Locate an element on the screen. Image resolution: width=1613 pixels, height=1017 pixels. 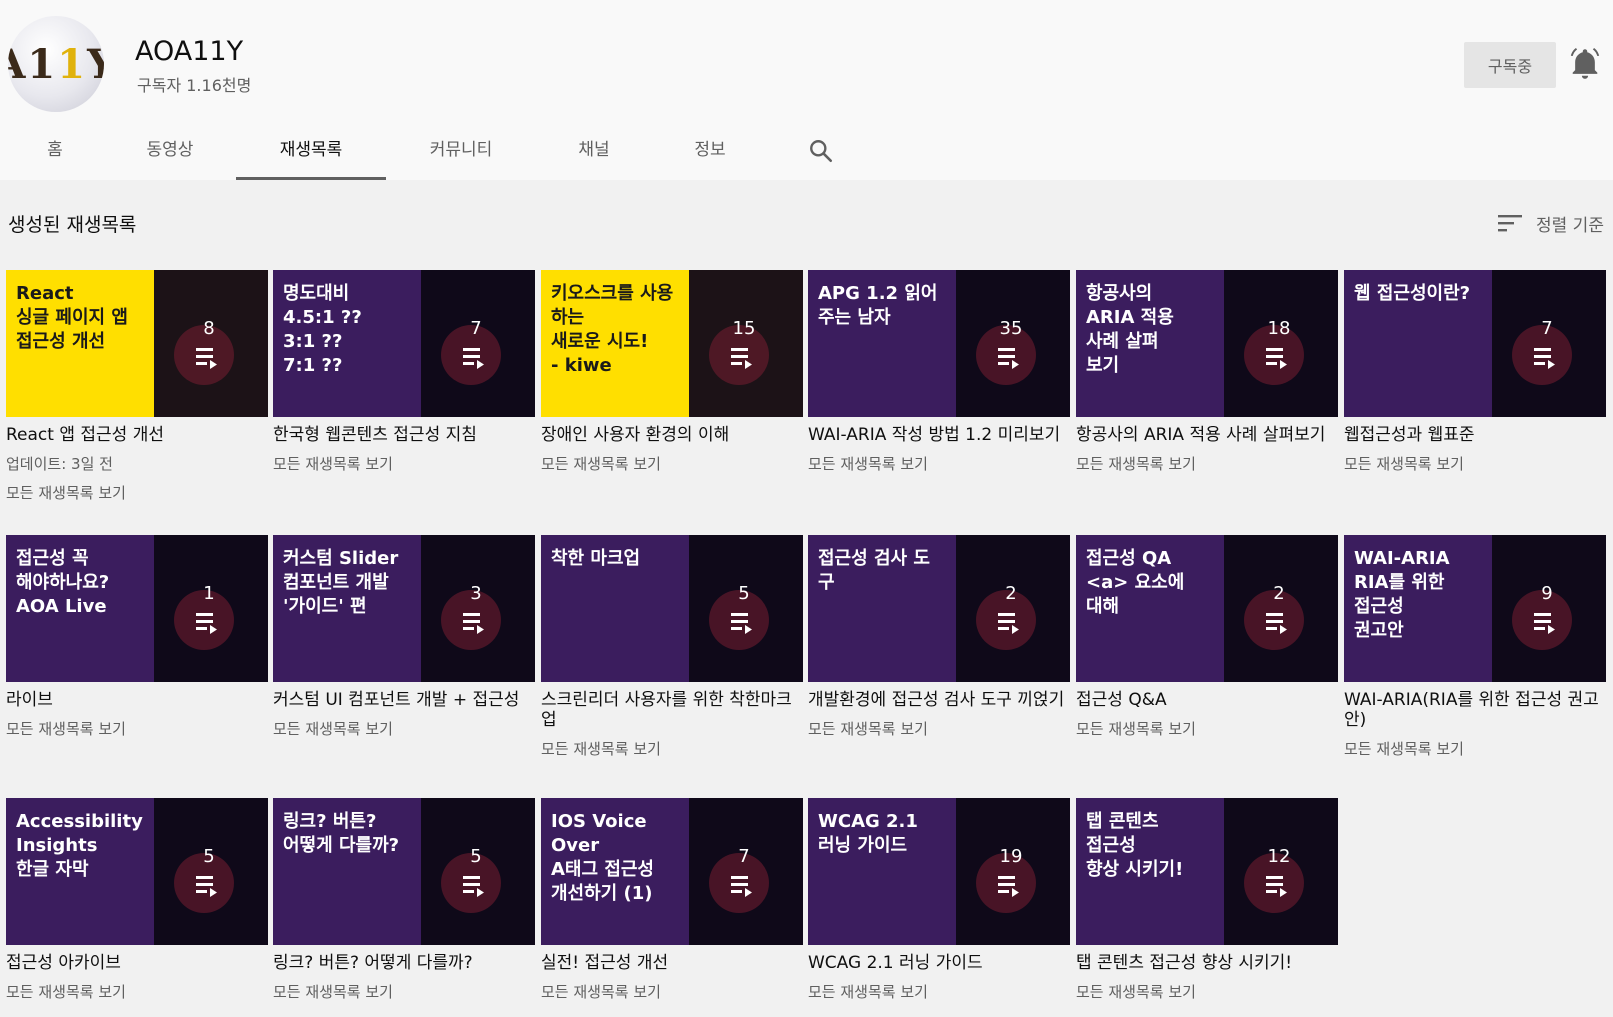
channel-avatar: A11Y is located at coordinates (56, 64).